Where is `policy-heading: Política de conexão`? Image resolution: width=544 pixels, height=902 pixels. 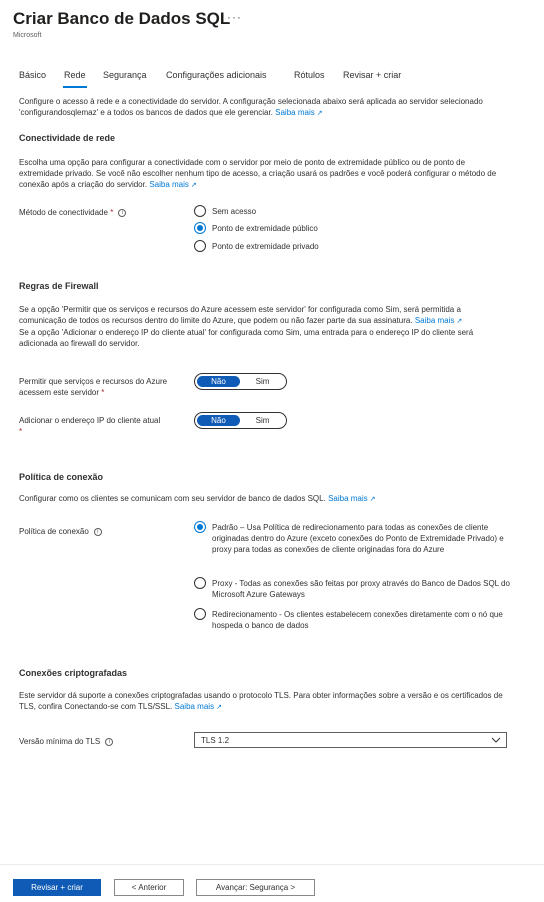 policy-heading: Política de conexão is located at coordinates (61, 477).